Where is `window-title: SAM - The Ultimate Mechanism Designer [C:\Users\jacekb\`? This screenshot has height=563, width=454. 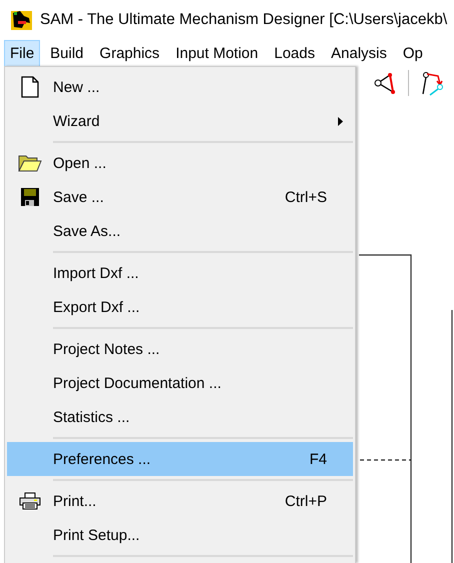
window-title: SAM - The Ultimate Mechanism Designer [C:\Users\jacekb\ is located at coordinates (244, 20).